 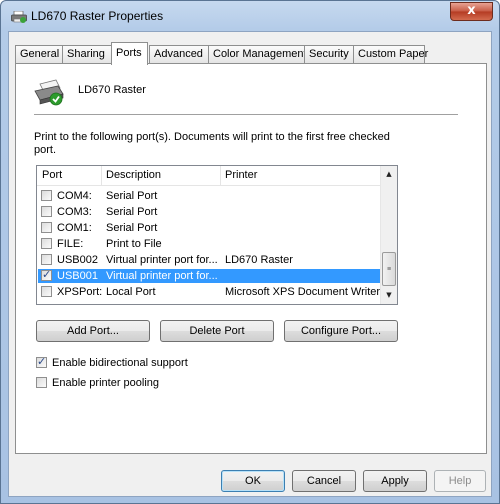 What do you see at coordinates (209, 196) in the screenshot?
I see `table-row: COM4: Serial Port` at bounding box center [209, 196].